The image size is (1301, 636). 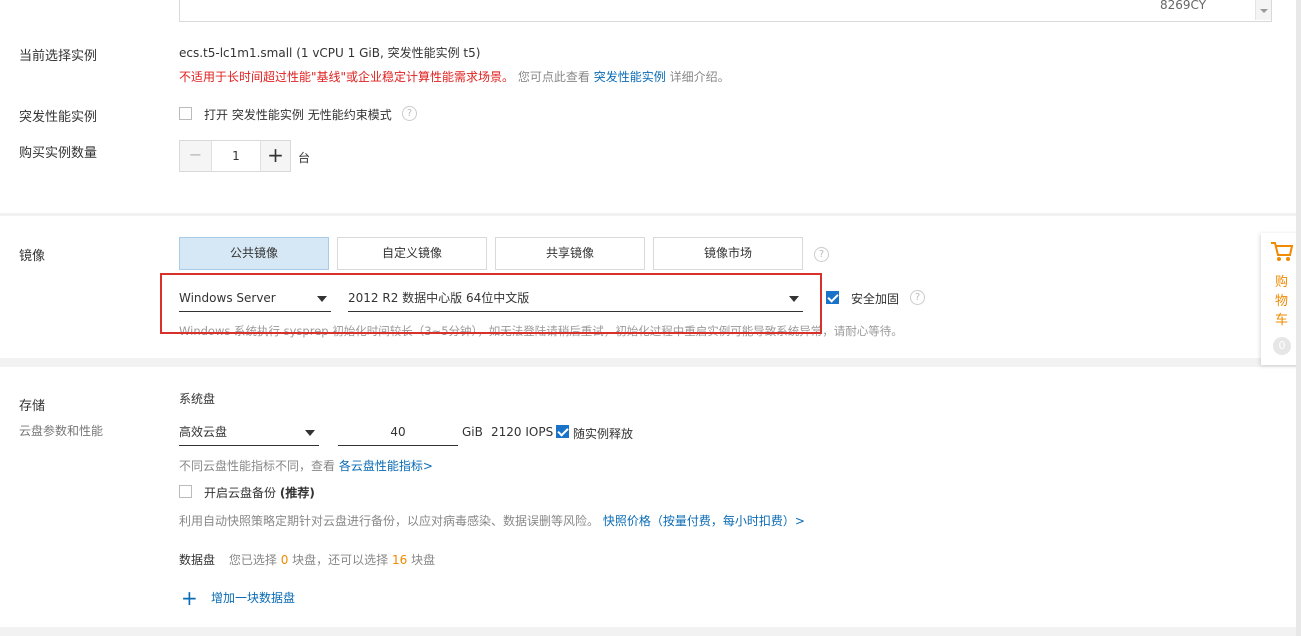 I want to click on burst-help-icon: ?, so click(x=409, y=113).